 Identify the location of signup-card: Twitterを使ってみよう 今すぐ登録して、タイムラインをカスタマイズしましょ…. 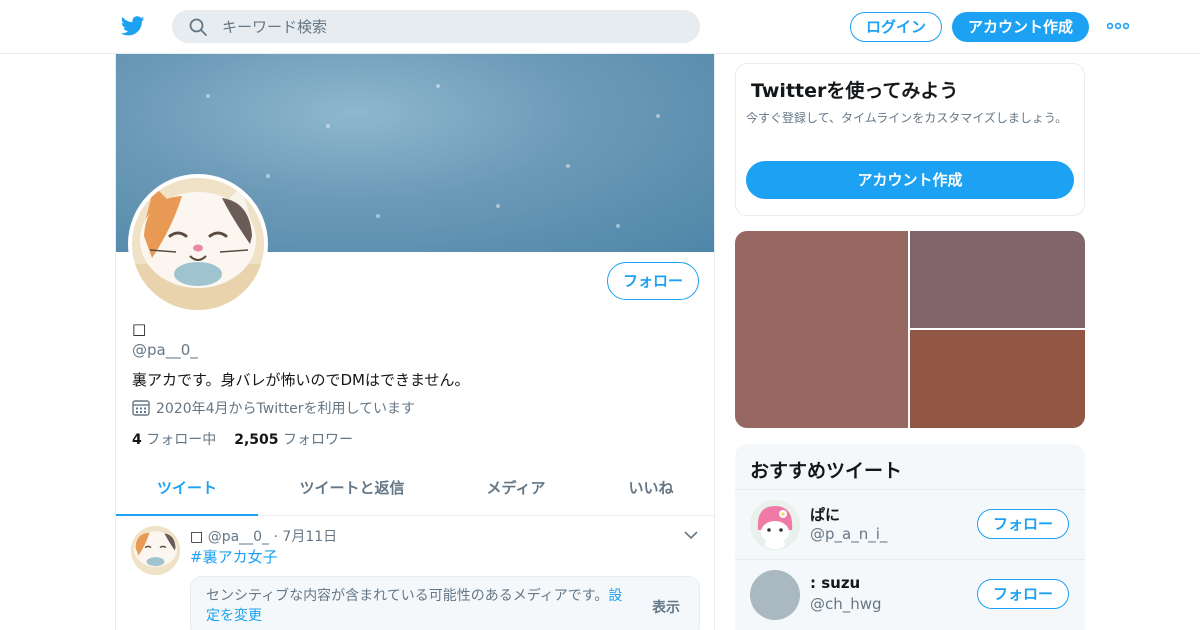
(910, 139).